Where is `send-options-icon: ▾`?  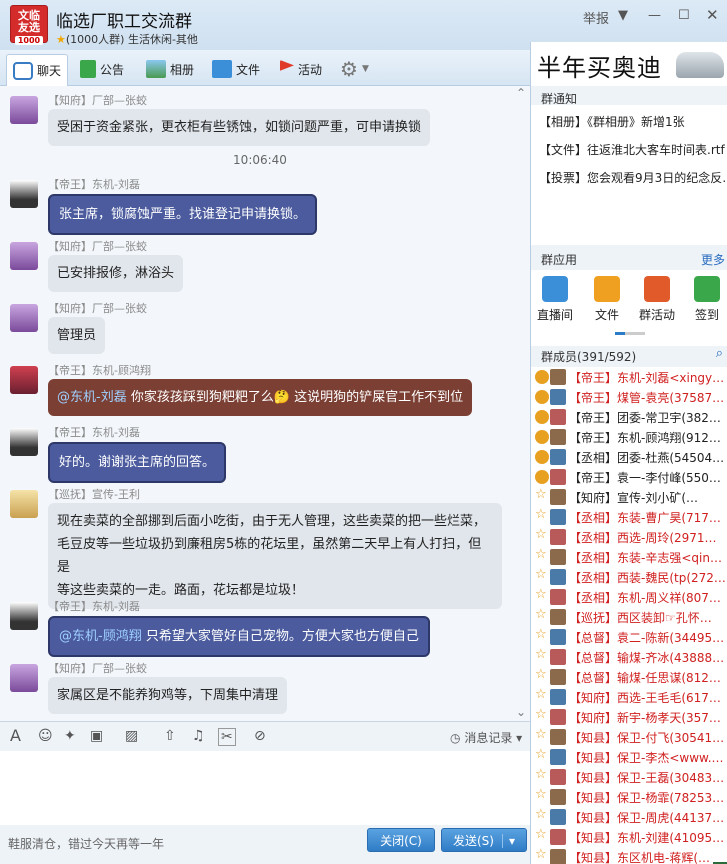
send-options-icon: ▾ is located at coordinates (508, 841).